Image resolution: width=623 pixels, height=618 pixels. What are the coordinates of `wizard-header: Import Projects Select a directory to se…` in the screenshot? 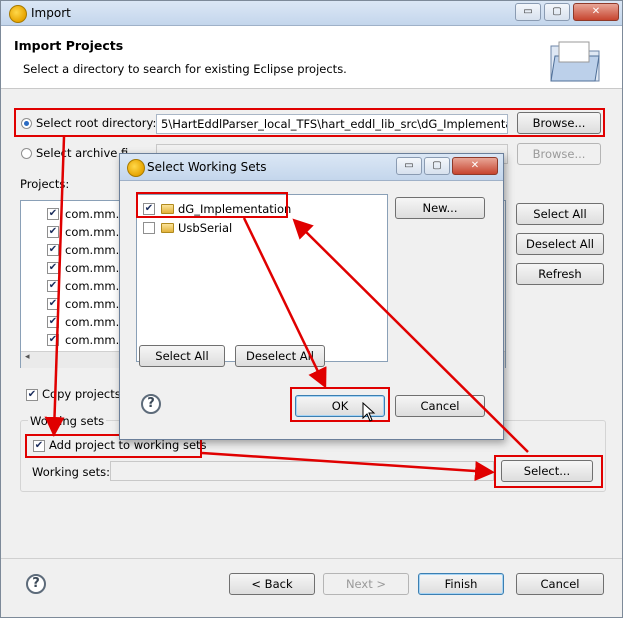 It's located at (311, 57).